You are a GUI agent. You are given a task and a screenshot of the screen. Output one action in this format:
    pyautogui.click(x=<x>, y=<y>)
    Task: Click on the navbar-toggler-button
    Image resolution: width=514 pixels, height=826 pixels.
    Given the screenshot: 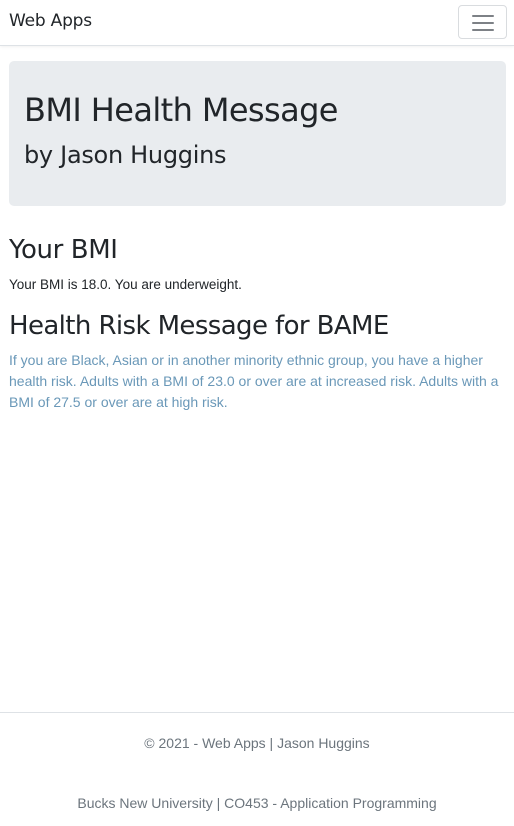 What is the action you would take?
    pyautogui.click(x=482, y=22)
    